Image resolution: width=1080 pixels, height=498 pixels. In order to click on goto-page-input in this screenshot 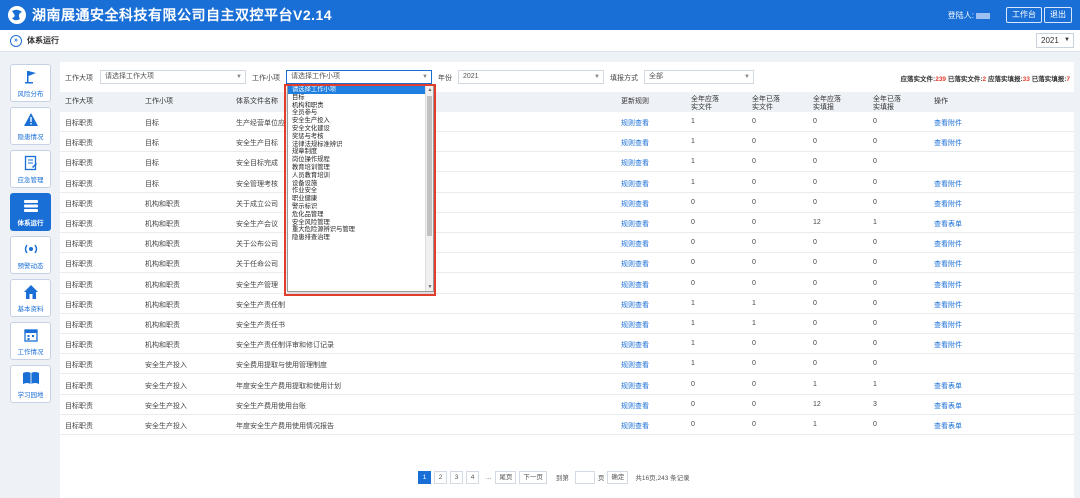, I will do `click(584, 477)`.